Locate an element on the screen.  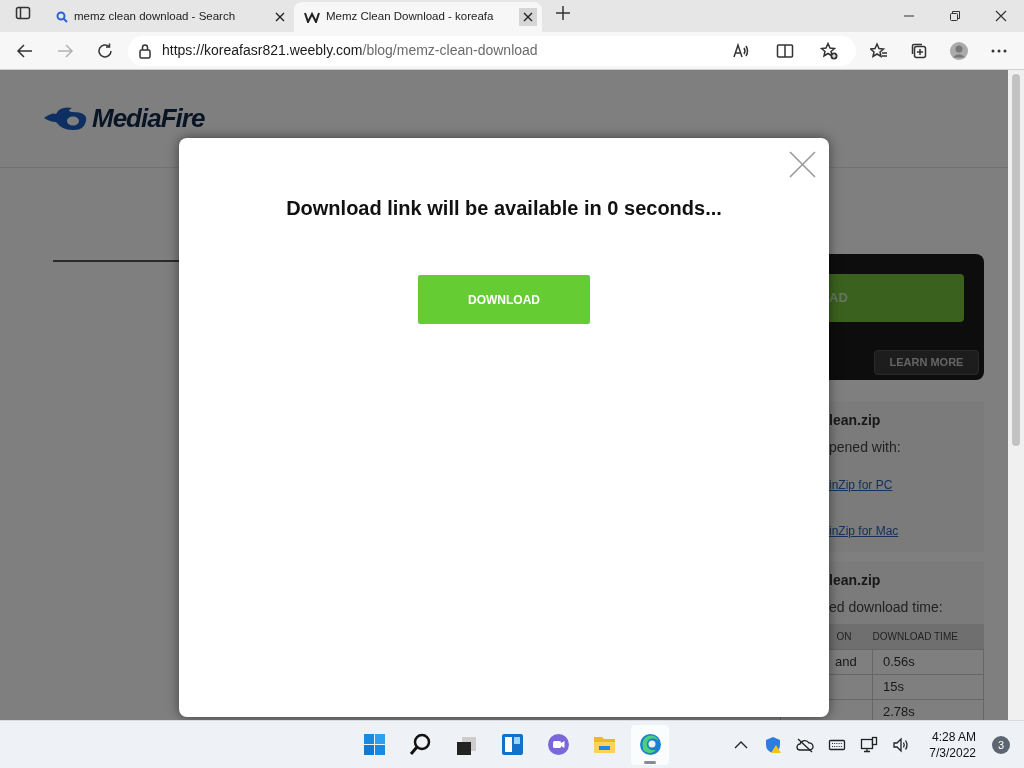
tab-title: Memz Clean Download - koreafa is located at coordinates (410, 17).